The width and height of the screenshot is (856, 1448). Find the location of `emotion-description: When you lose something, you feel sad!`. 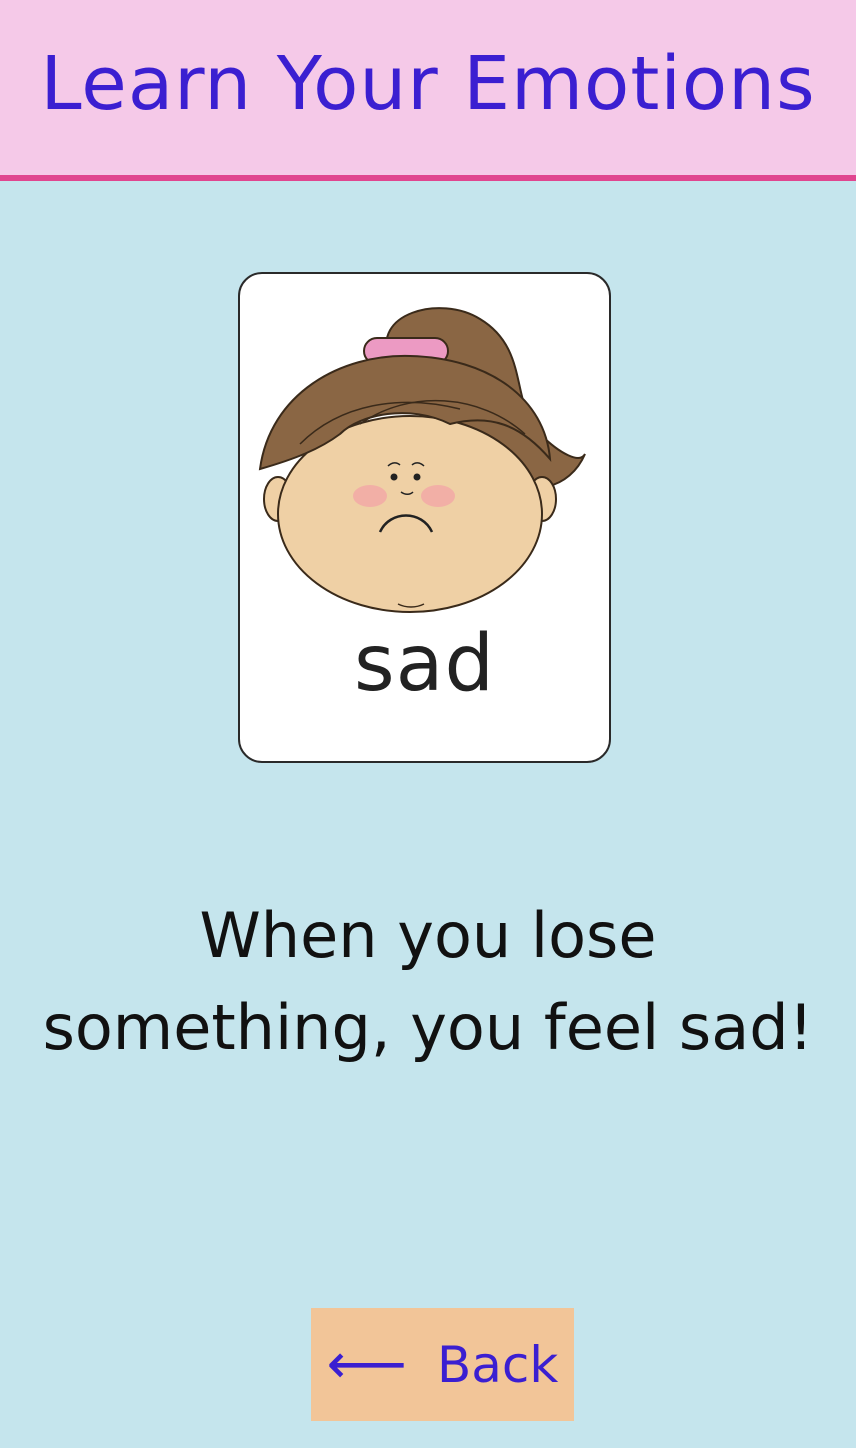

emotion-description: When you lose something, you feel sad! is located at coordinates (428, 982).